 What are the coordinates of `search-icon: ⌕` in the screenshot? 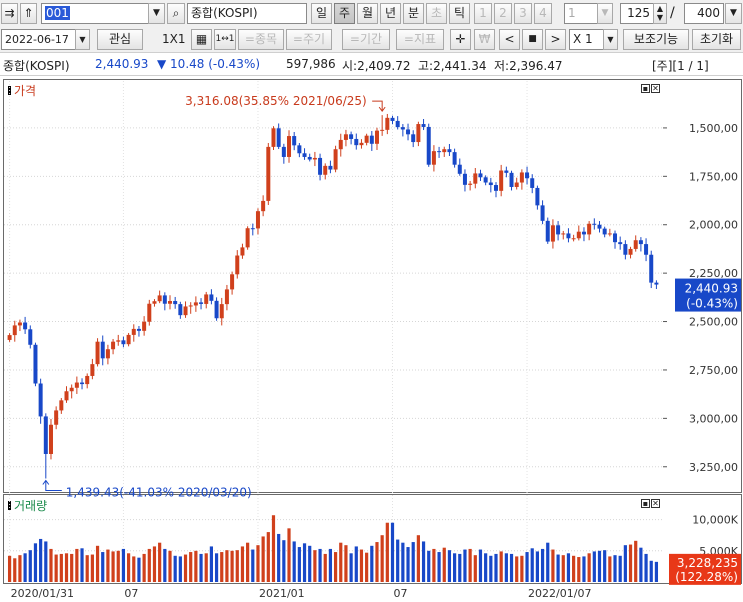 It's located at (176, 13).